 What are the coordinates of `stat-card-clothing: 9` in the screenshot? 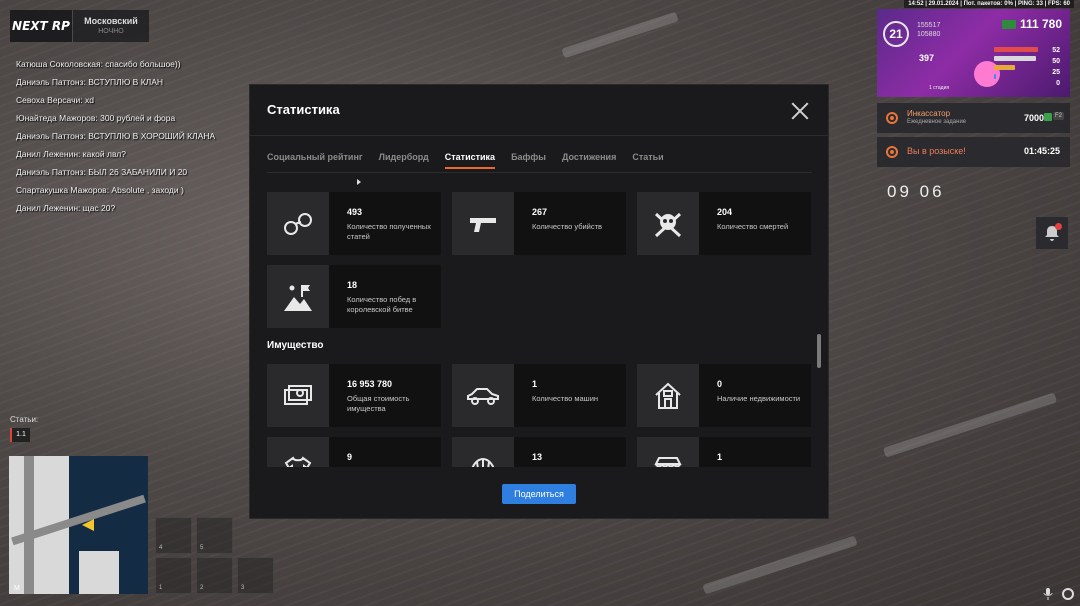 It's located at (354, 452).